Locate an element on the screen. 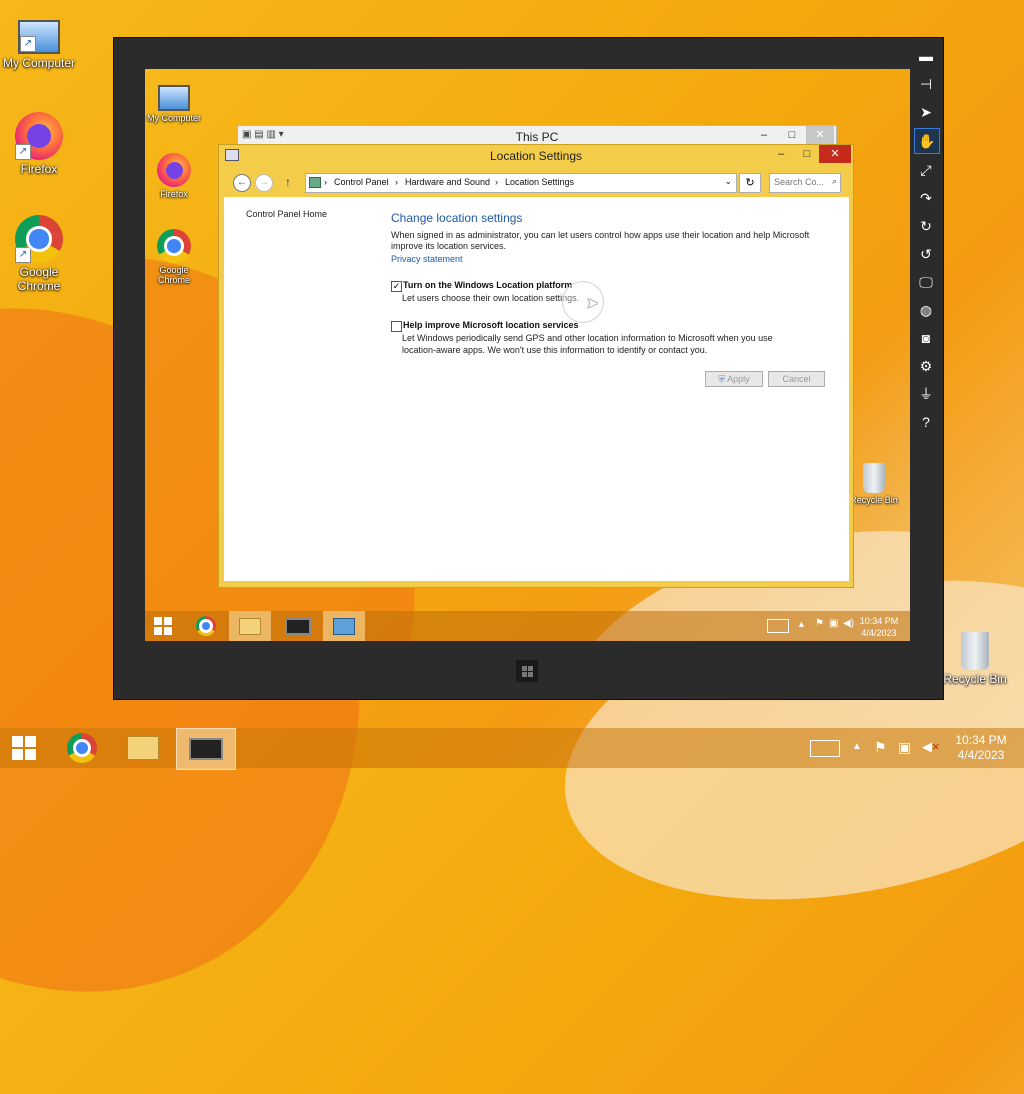  cancel-button: Cancel is located at coordinates (796, 379).